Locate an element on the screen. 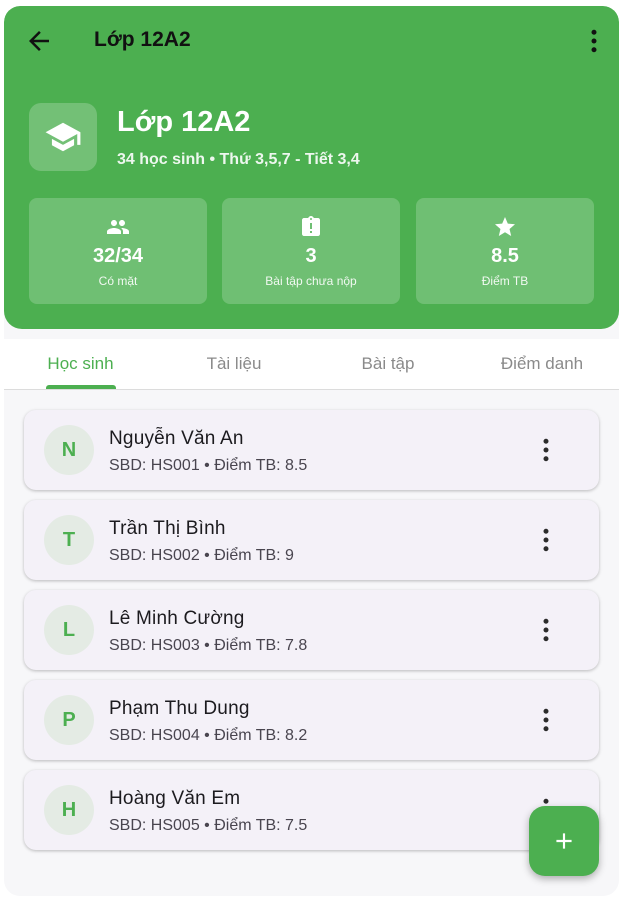  avatar: P is located at coordinates (69, 720).